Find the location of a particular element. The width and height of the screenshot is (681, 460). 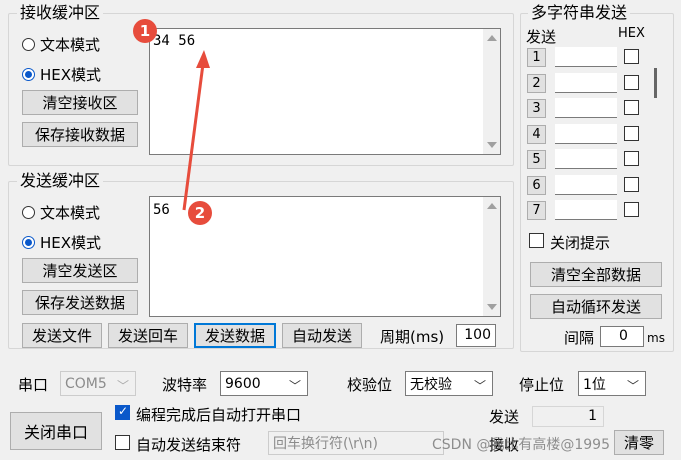

interval-label: 间隔 is located at coordinates (579, 338).